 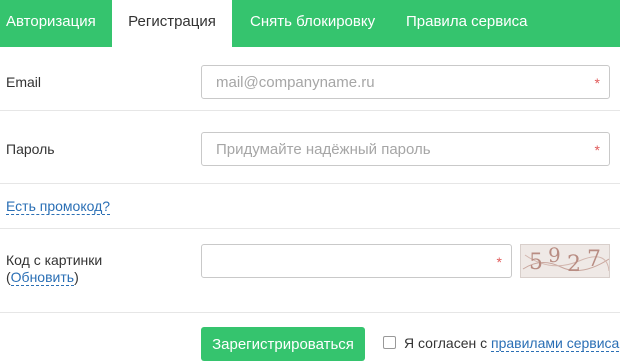 I want to click on rules-link: правилами сервиса, so click(x=555, y=343).